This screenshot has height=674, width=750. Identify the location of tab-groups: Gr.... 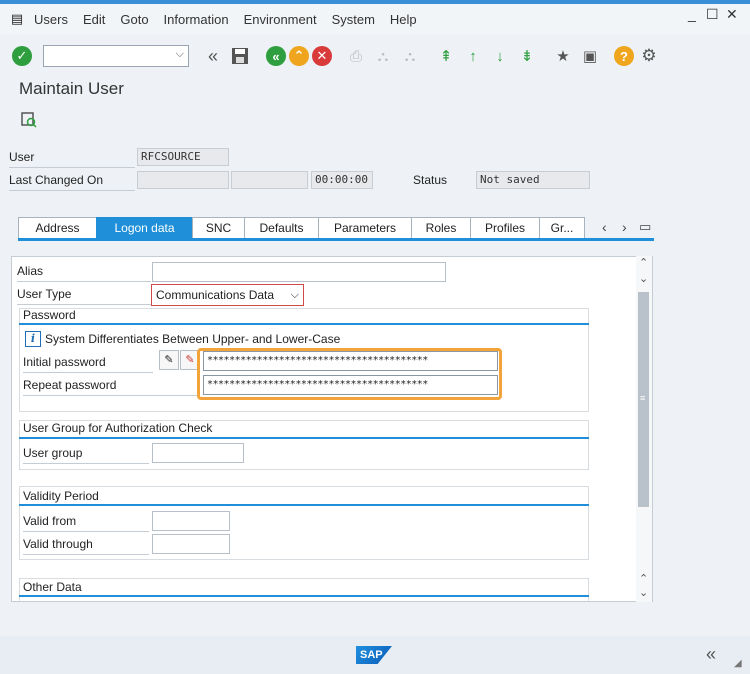
(562, 228).